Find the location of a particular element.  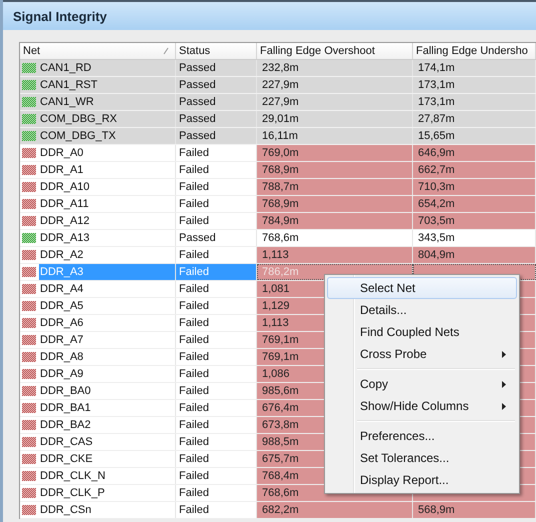

table-cell: 343,5m is located at coordinates (474, 238).